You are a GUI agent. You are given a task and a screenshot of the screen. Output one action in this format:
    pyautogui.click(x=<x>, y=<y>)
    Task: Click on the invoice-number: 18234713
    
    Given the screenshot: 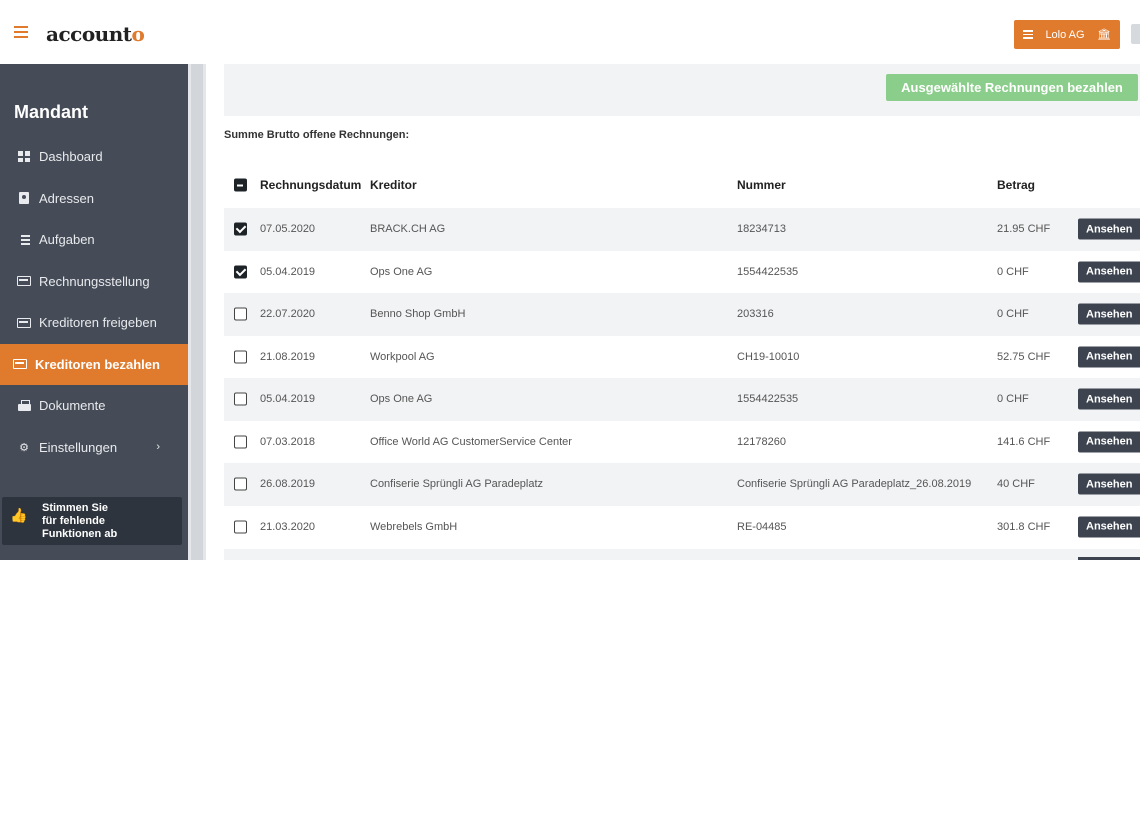 What is the action you would take?
    pyautogui.click(x=761, y=229)
    